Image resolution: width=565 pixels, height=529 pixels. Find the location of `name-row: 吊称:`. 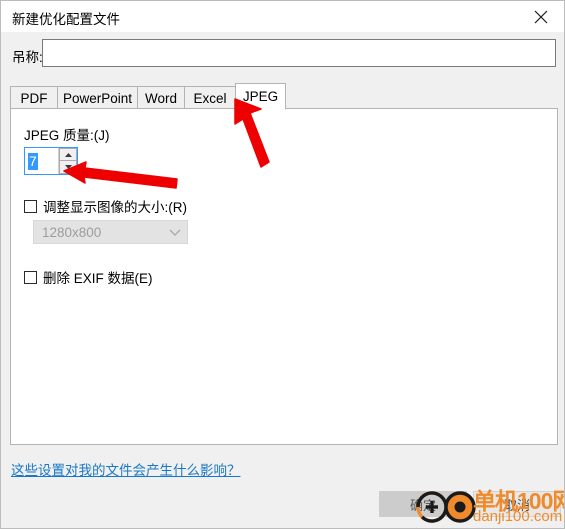

name-row: 吊称: is located at coordinates (282, 55).